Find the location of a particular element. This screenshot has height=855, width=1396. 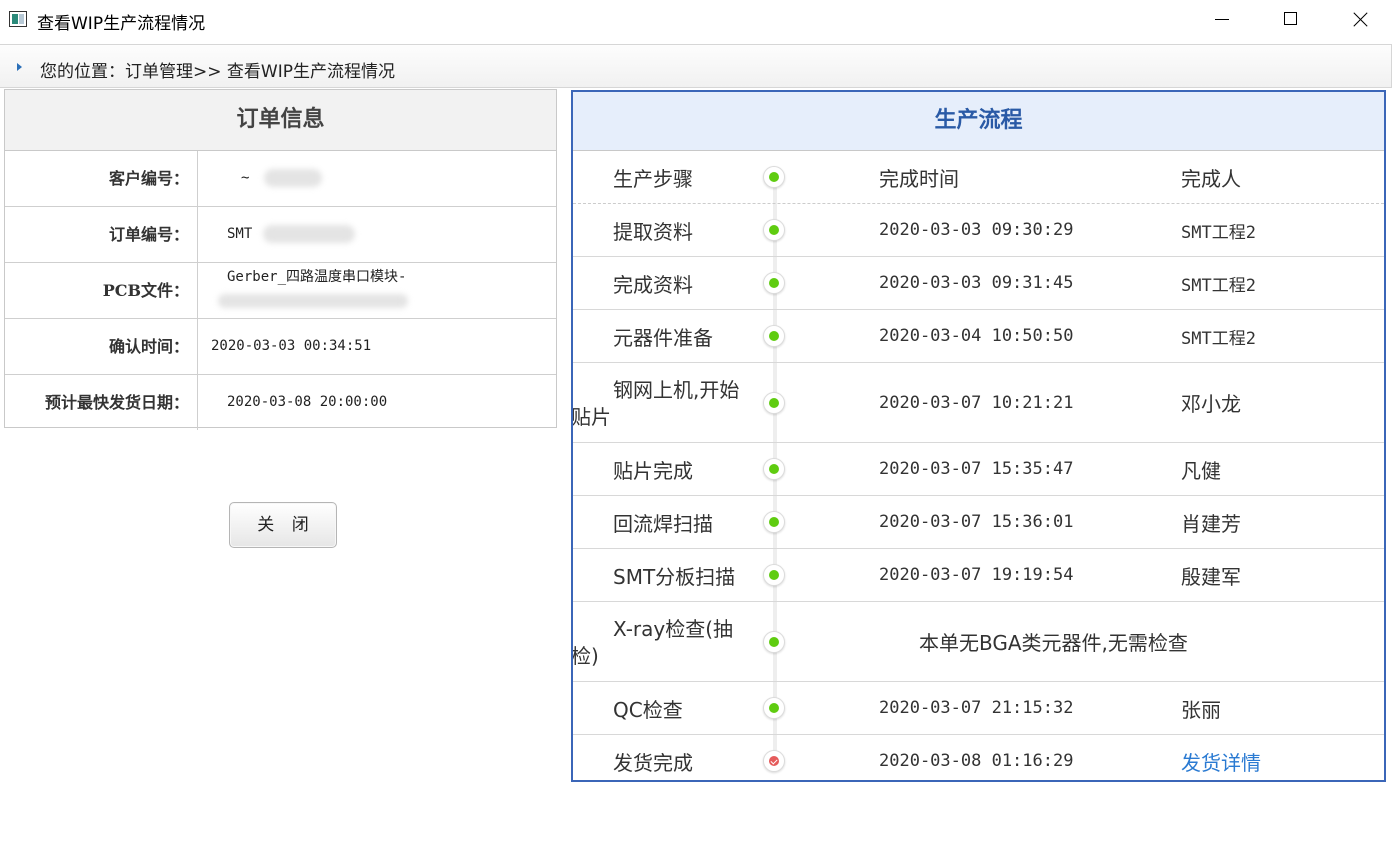

confirm-time-row: 确认时间： 2020-03-03 00:34:51 is located at coordinates (280, 347).